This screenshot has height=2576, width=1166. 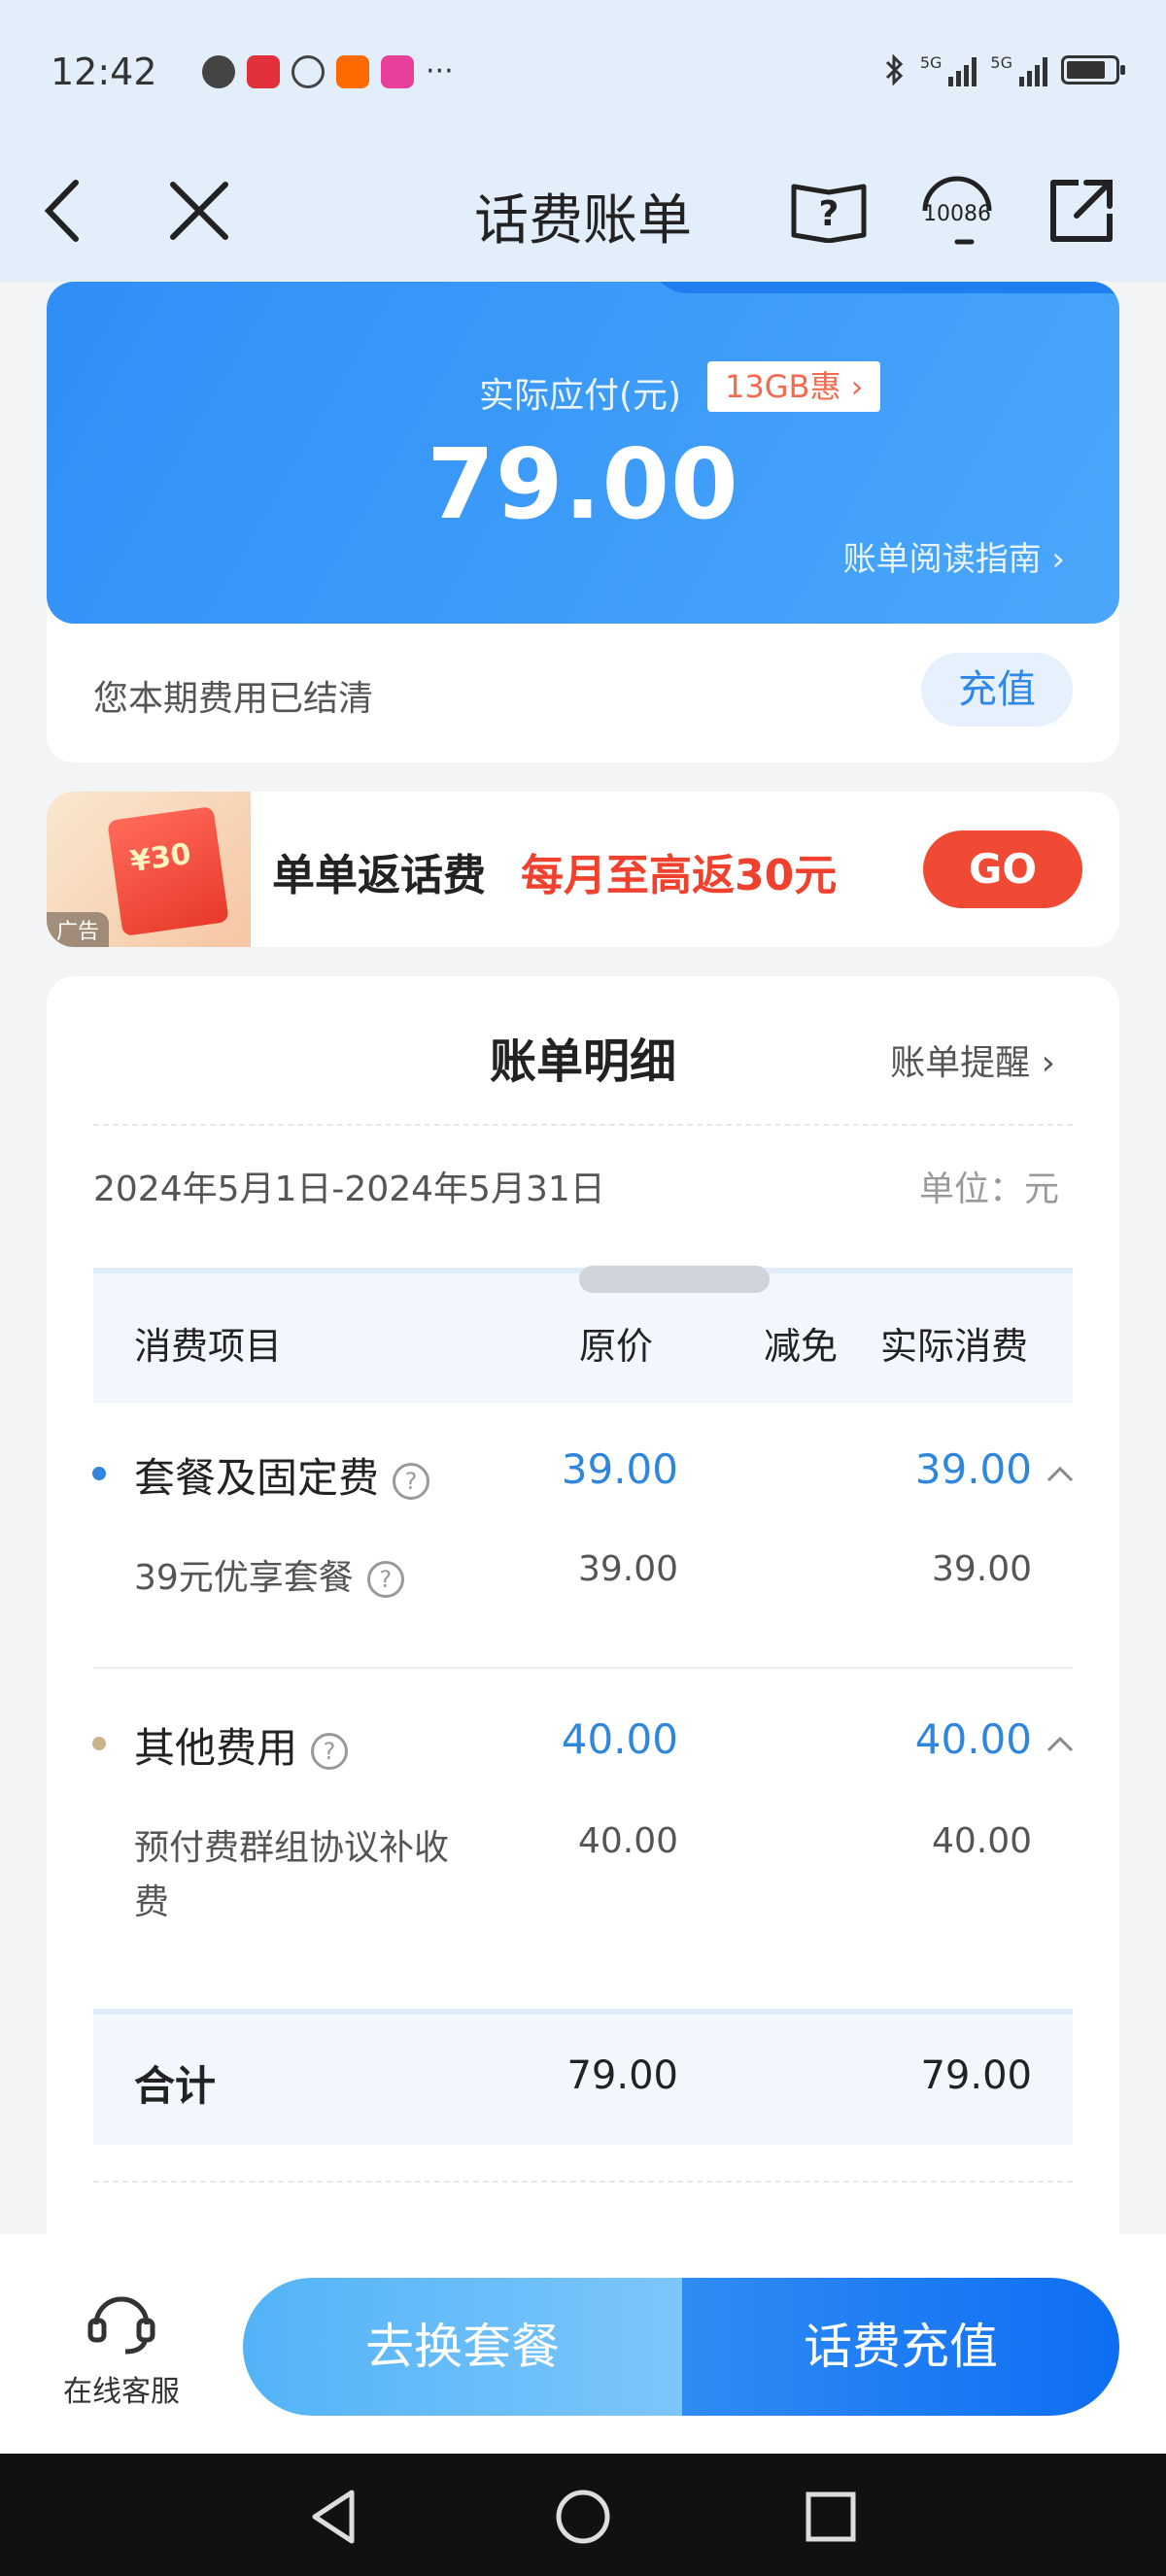 I want to click on hotline-headset-icon: 10086, so click(x=957, y=210).